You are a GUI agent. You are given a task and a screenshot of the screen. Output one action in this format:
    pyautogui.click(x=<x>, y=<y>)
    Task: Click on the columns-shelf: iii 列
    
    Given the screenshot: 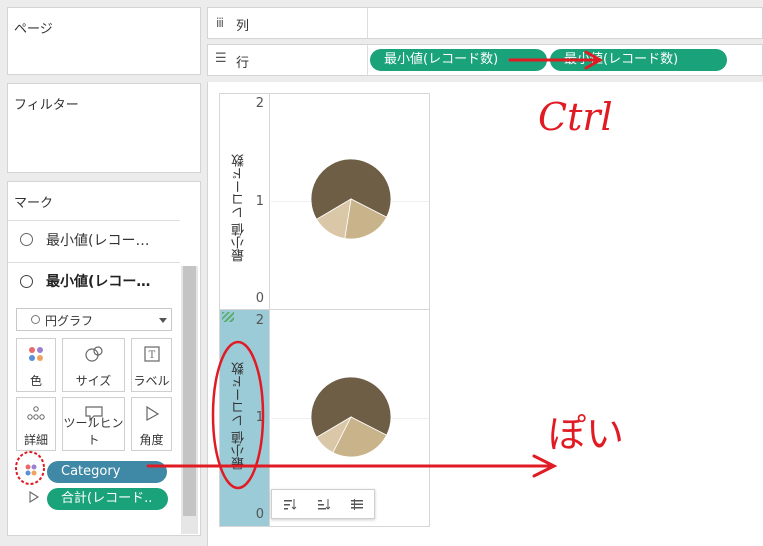 What is the action you would take?
    pyautogui.click(x=485, y=23)
    